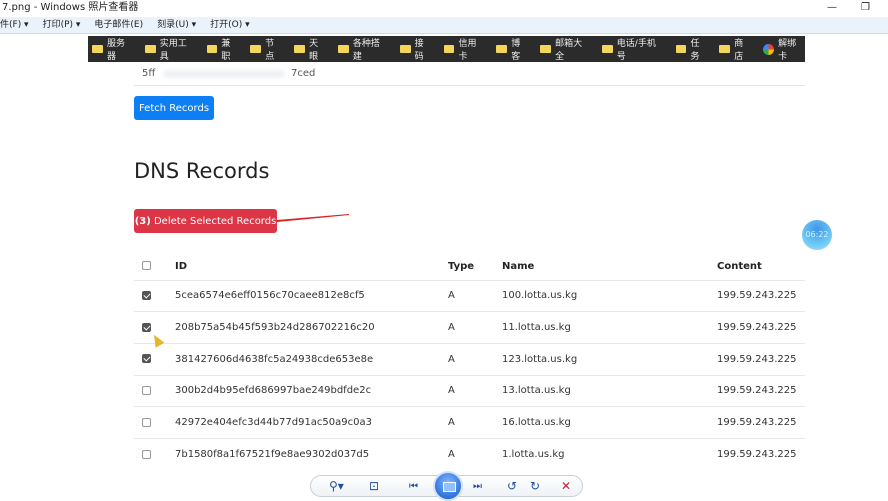 This screenshot has height=501, width=888. I want to click on record-name: 123.lotta.us.kg, so click(609, 359).